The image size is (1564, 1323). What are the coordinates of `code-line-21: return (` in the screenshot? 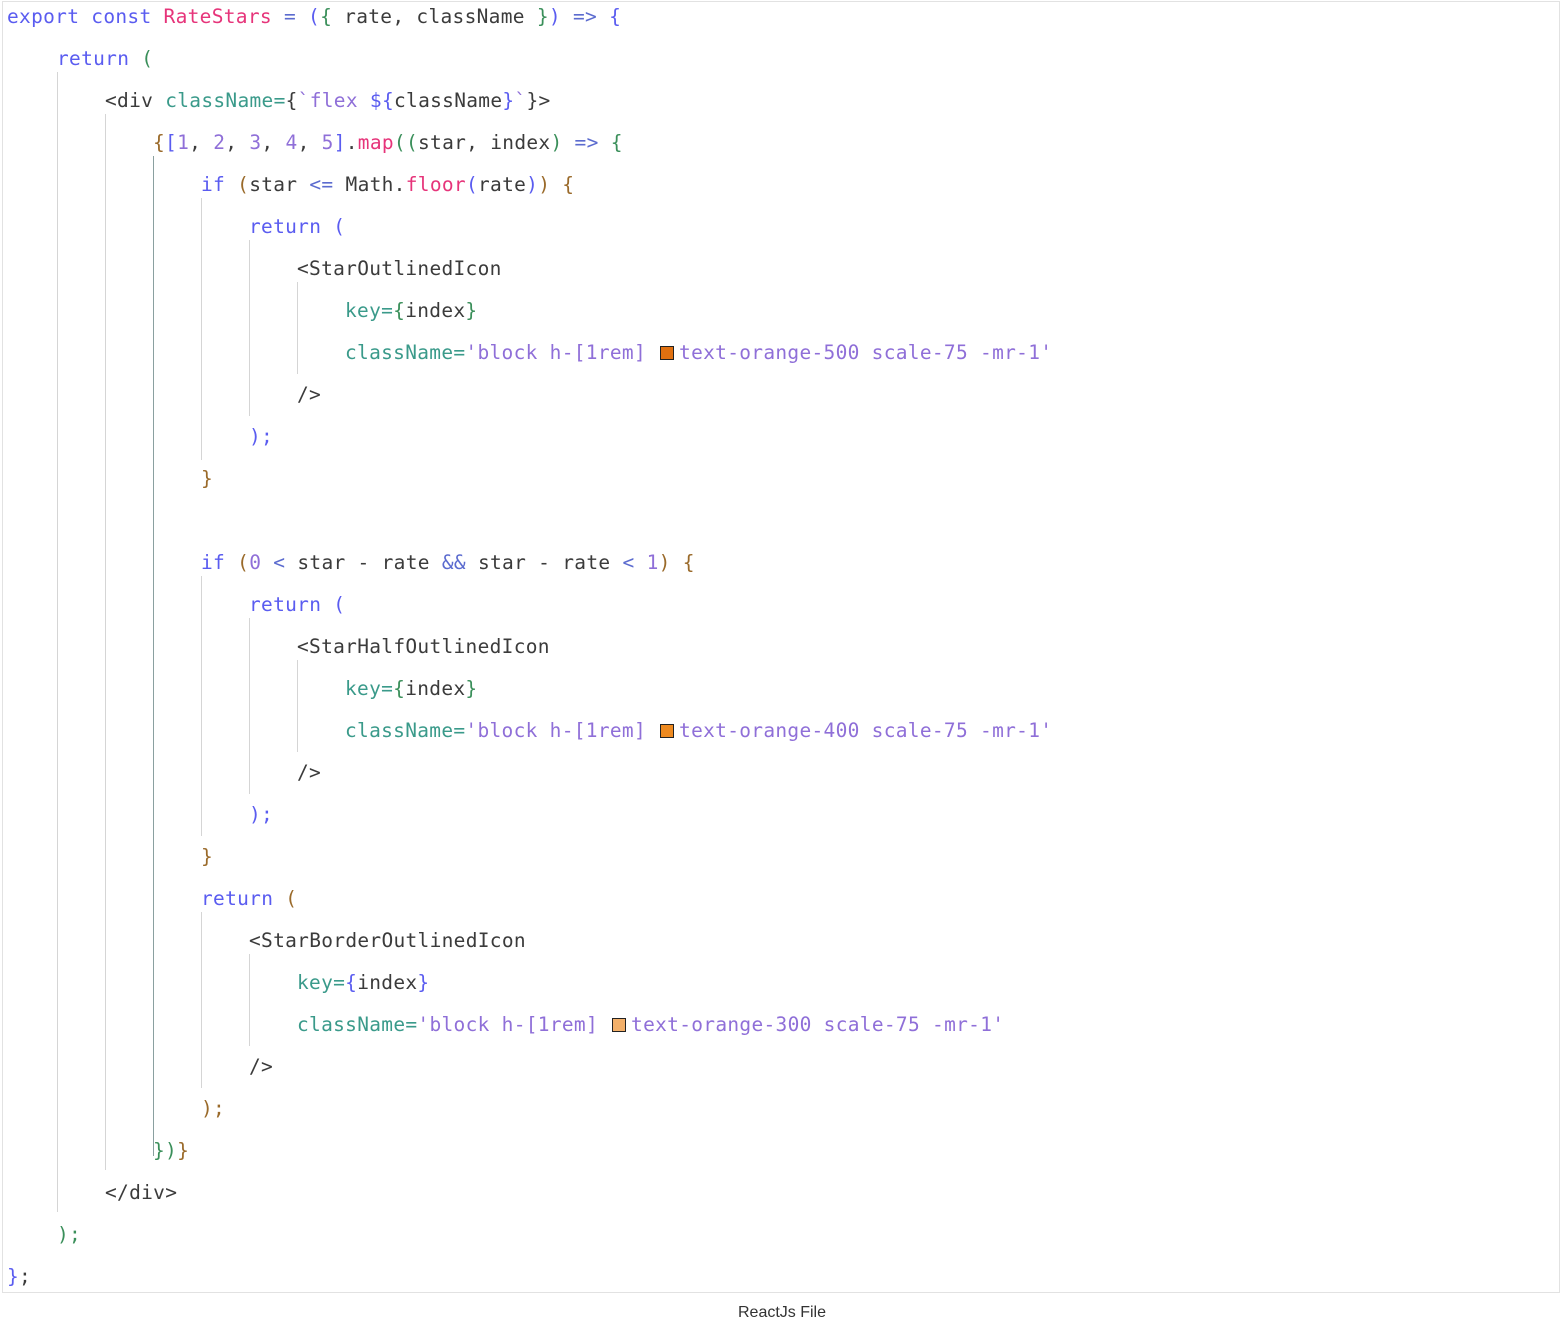 It's located at (249, 899).